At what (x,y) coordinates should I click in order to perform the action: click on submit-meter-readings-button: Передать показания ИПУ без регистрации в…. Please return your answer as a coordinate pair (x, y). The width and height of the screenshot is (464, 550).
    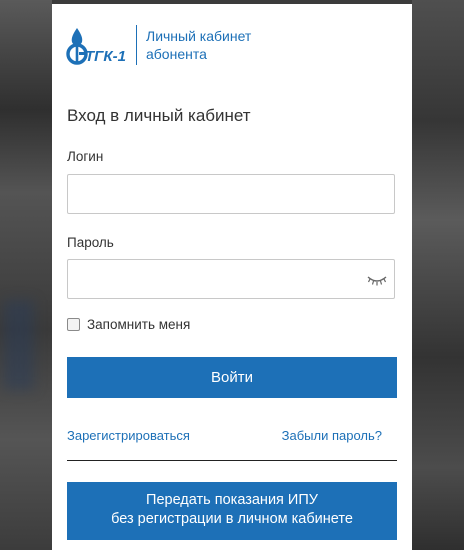
    Looking at the image, I should click on (232, 511).